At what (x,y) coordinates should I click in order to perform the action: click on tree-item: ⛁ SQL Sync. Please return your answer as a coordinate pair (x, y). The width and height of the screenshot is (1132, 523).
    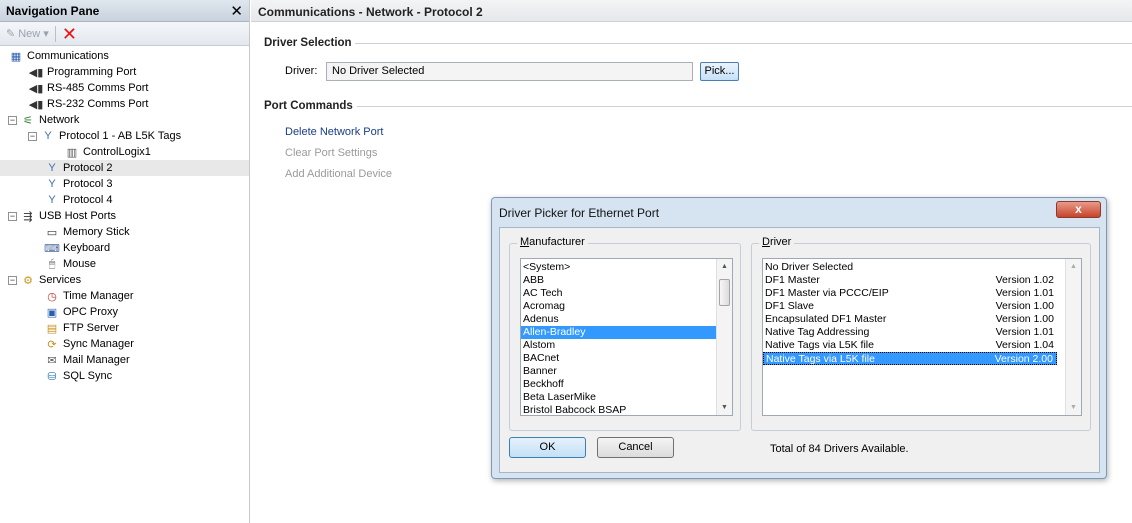
    Looking at the image, I should click on (124, 376).